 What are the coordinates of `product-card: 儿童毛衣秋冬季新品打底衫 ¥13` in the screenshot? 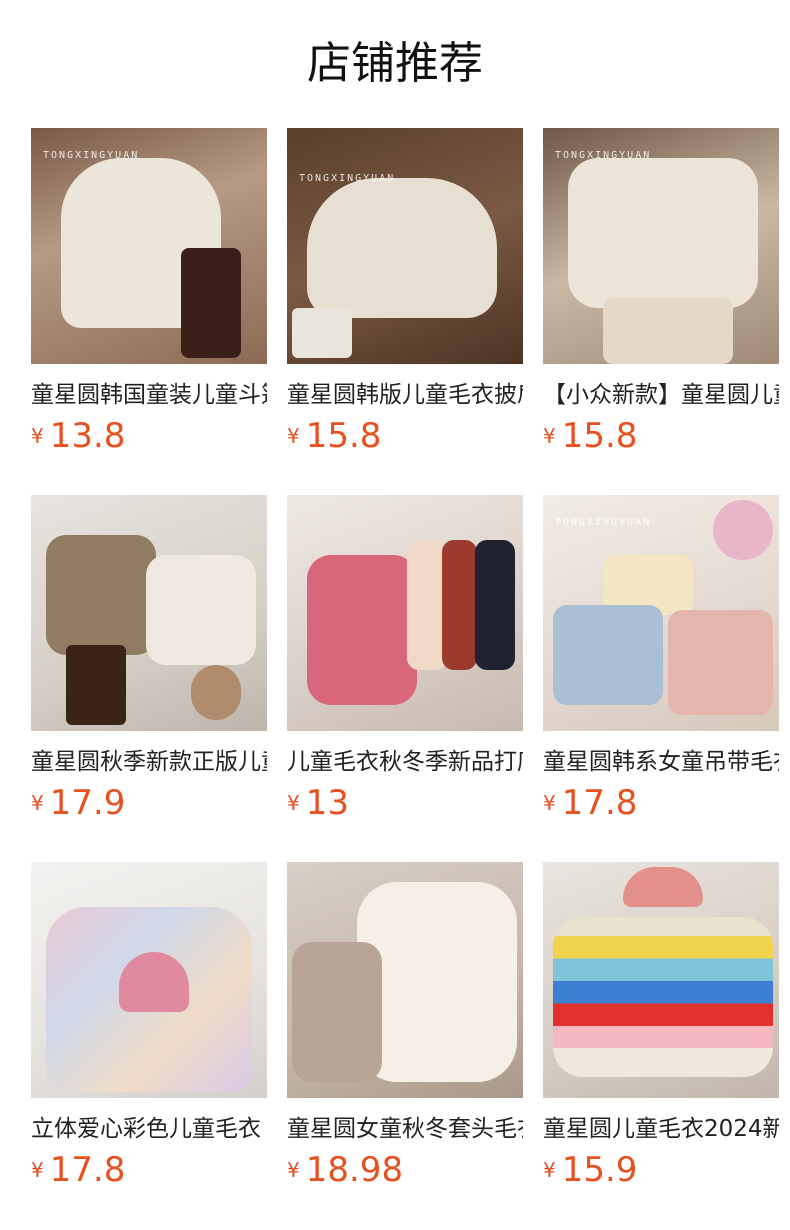 It's located at (405, 678).